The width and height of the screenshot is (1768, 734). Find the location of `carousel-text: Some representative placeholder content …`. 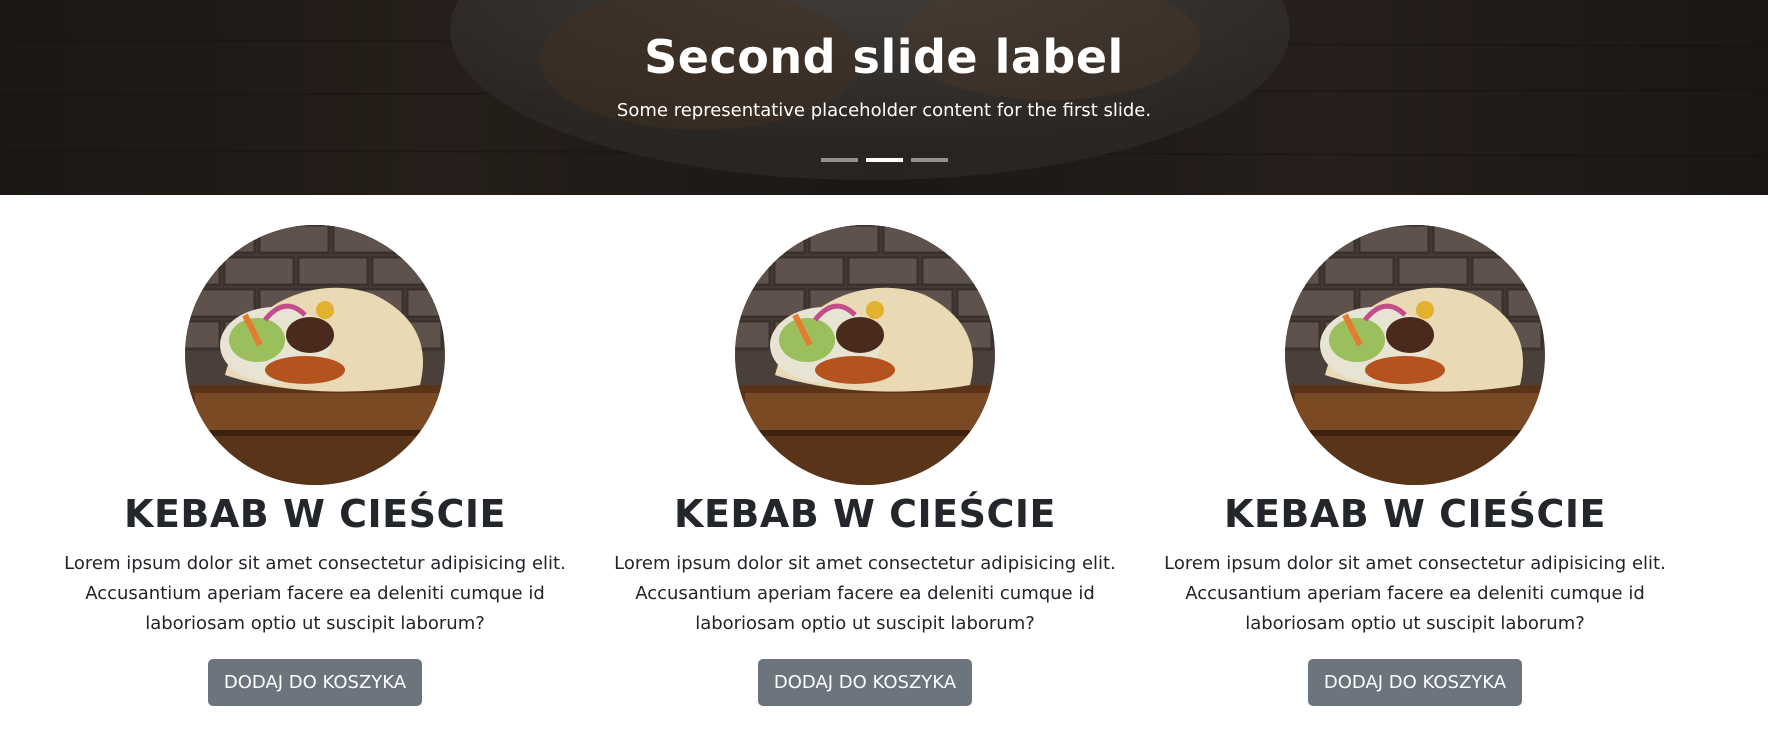

carousel-text: Some representative placeholder content … is located at coordinates (884, 110).